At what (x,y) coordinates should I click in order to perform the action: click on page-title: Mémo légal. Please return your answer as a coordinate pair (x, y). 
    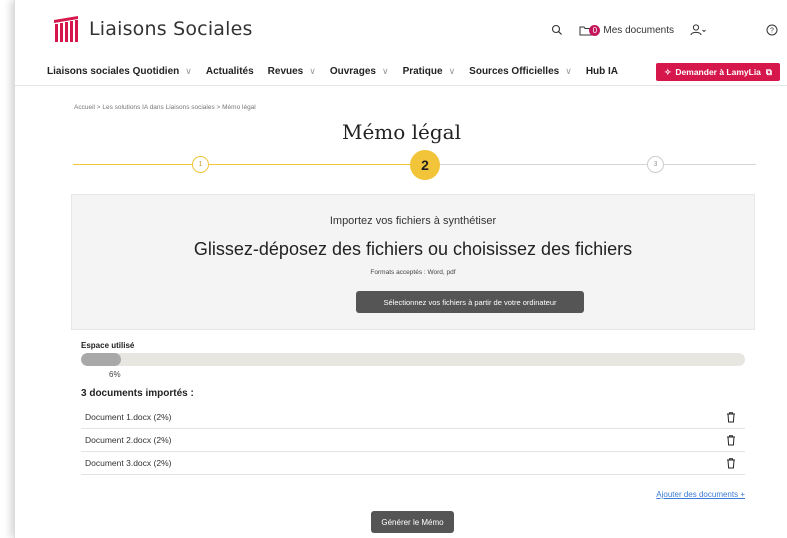
    Looking at the image, I should click on (401, 132).